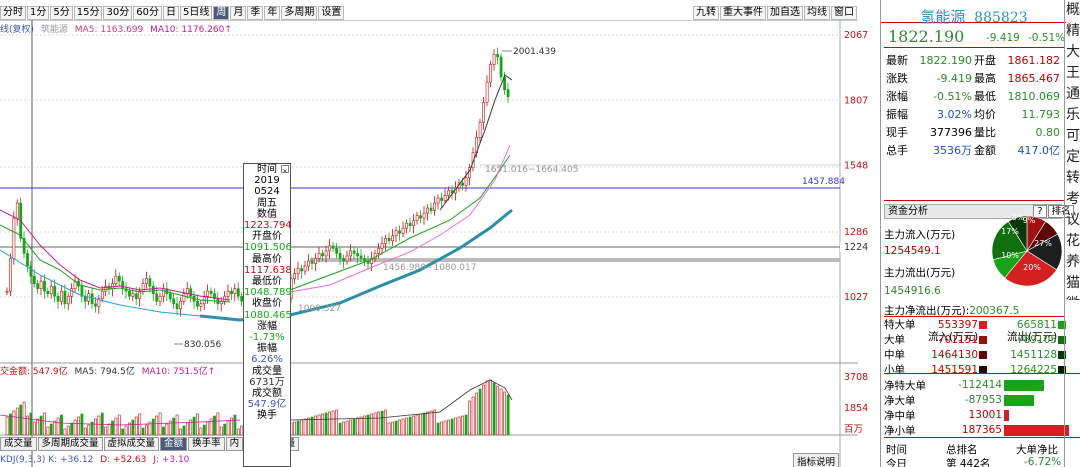  I want to click on quote-label: 量比, so click(985, 132).